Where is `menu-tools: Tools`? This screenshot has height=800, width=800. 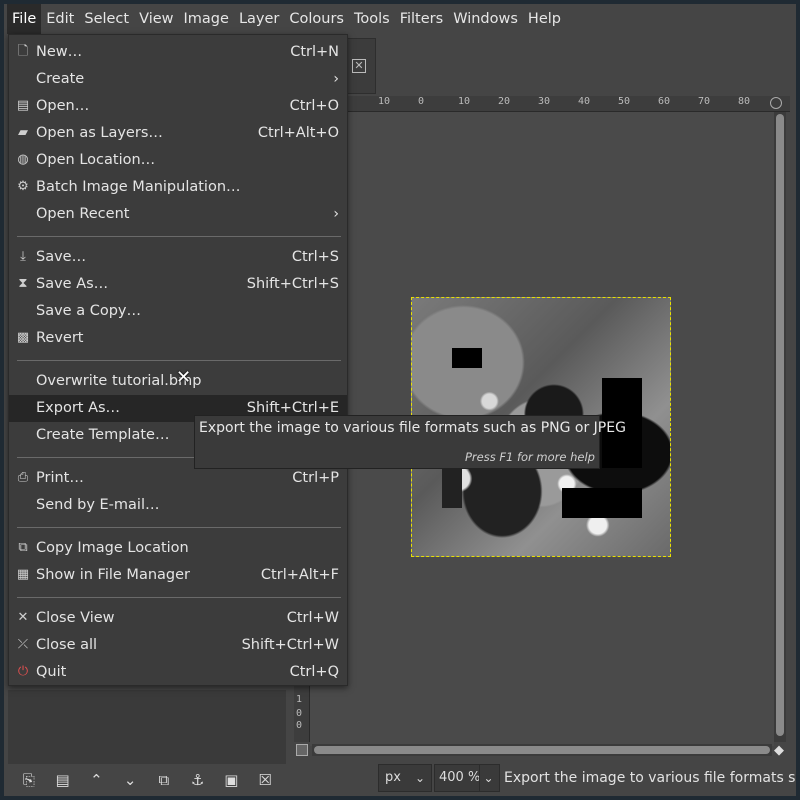
menu-tools: Tools is located at coordinates (372, 19).